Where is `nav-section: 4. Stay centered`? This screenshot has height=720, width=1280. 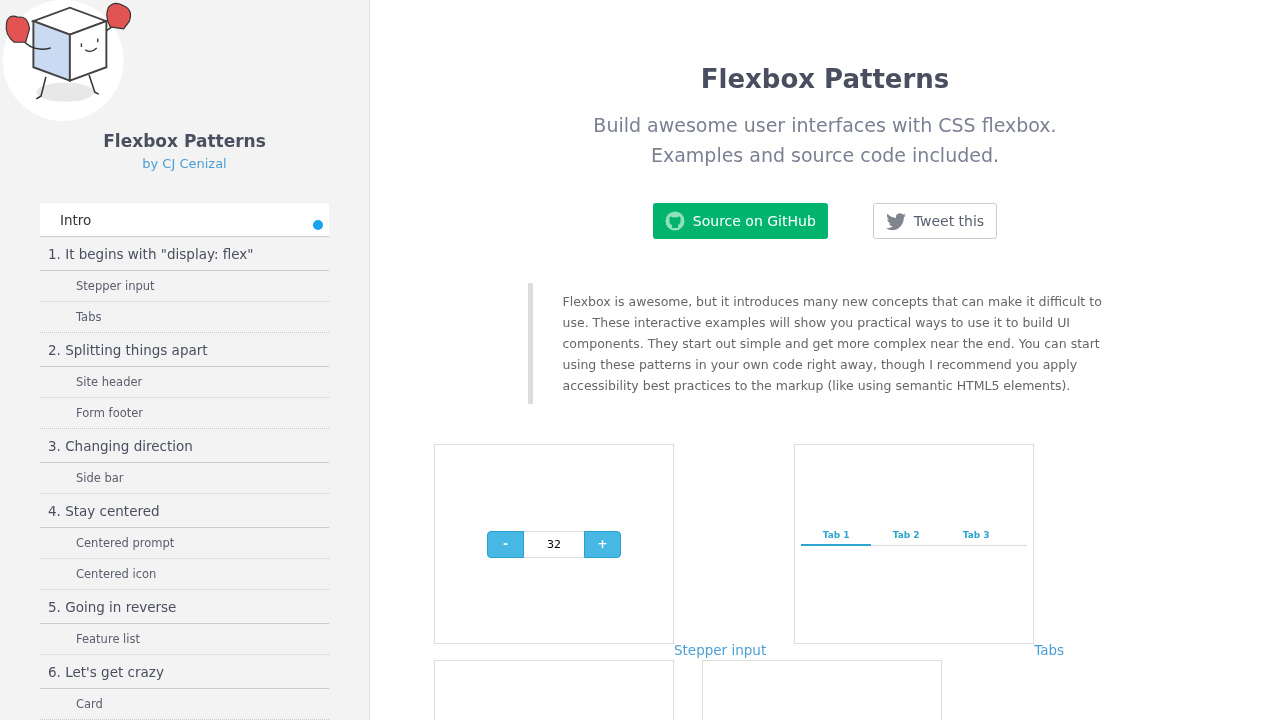
nav-section: 4. Stay centered is located at coordinates (184, 511).